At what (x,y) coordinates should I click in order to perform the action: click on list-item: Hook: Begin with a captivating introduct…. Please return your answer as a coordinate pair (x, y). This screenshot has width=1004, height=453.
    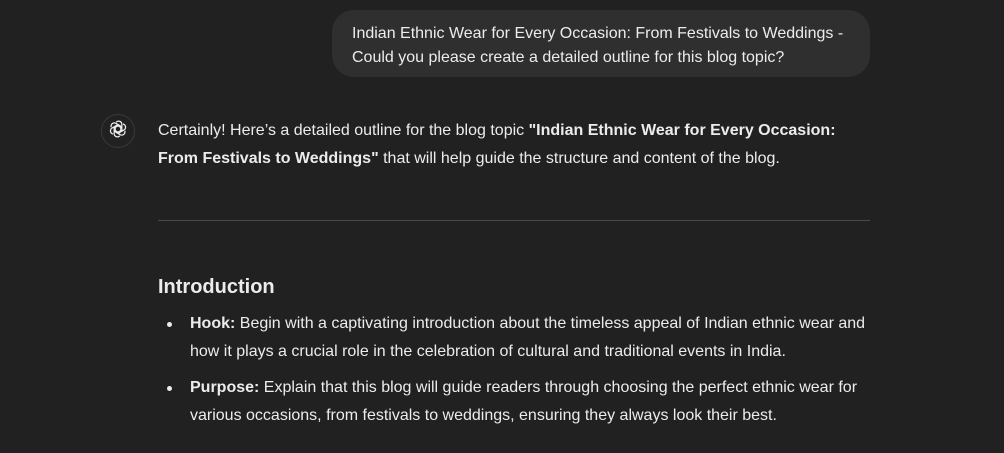
    Looking at the image, I should click on (514, 338).